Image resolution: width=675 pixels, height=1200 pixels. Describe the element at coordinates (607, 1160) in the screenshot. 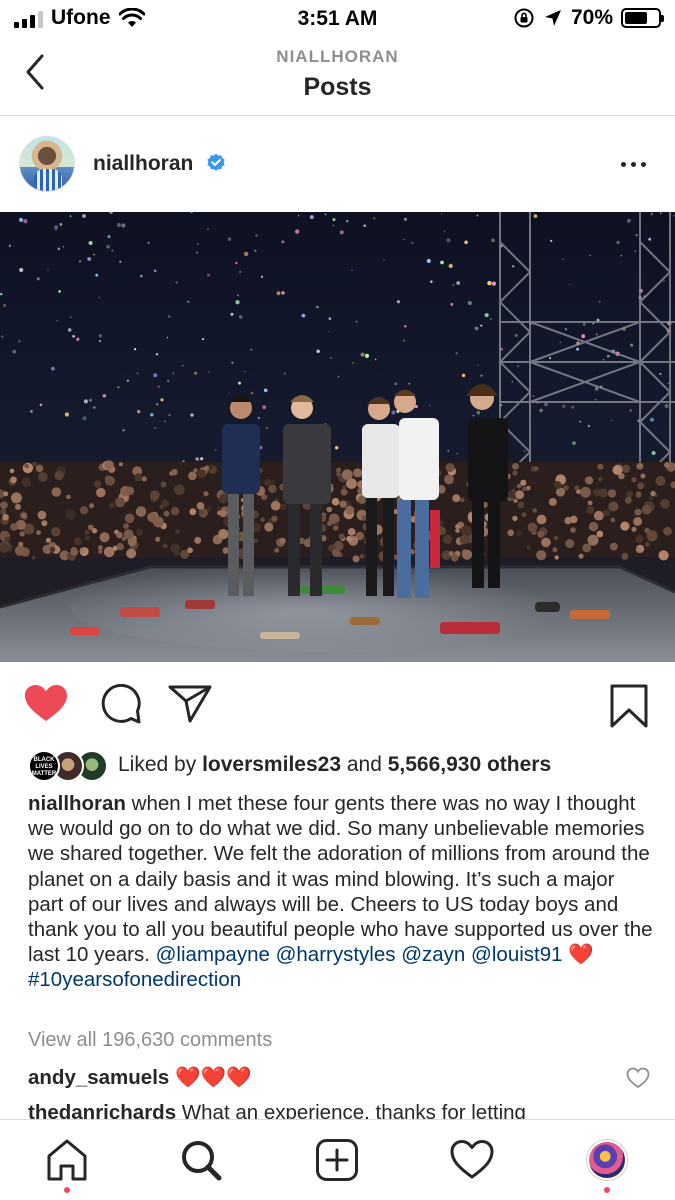

I see `tab-profile-avatar` at that location.